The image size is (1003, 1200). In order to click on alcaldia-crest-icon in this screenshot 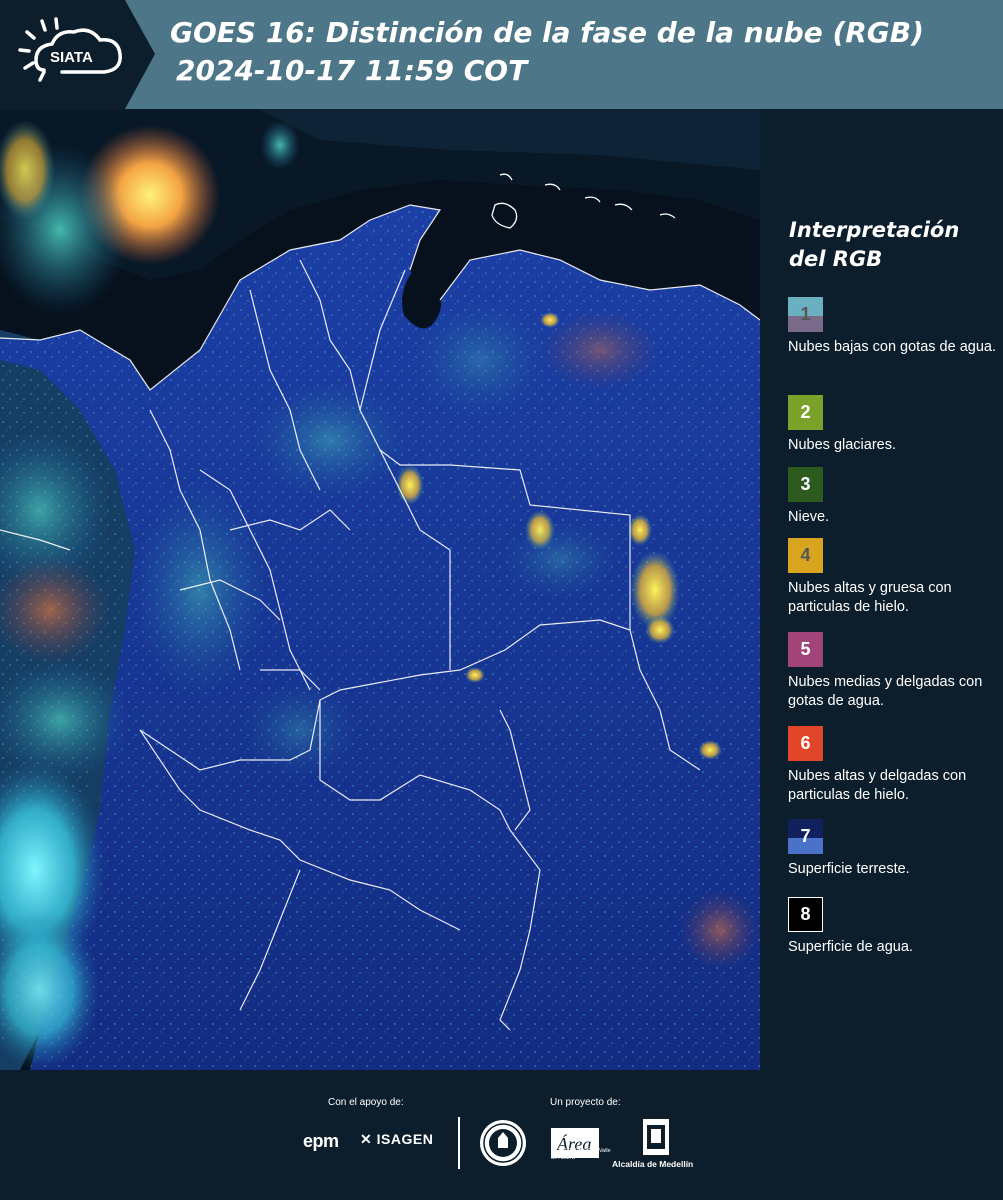, I will do `click(656, 1137)`.